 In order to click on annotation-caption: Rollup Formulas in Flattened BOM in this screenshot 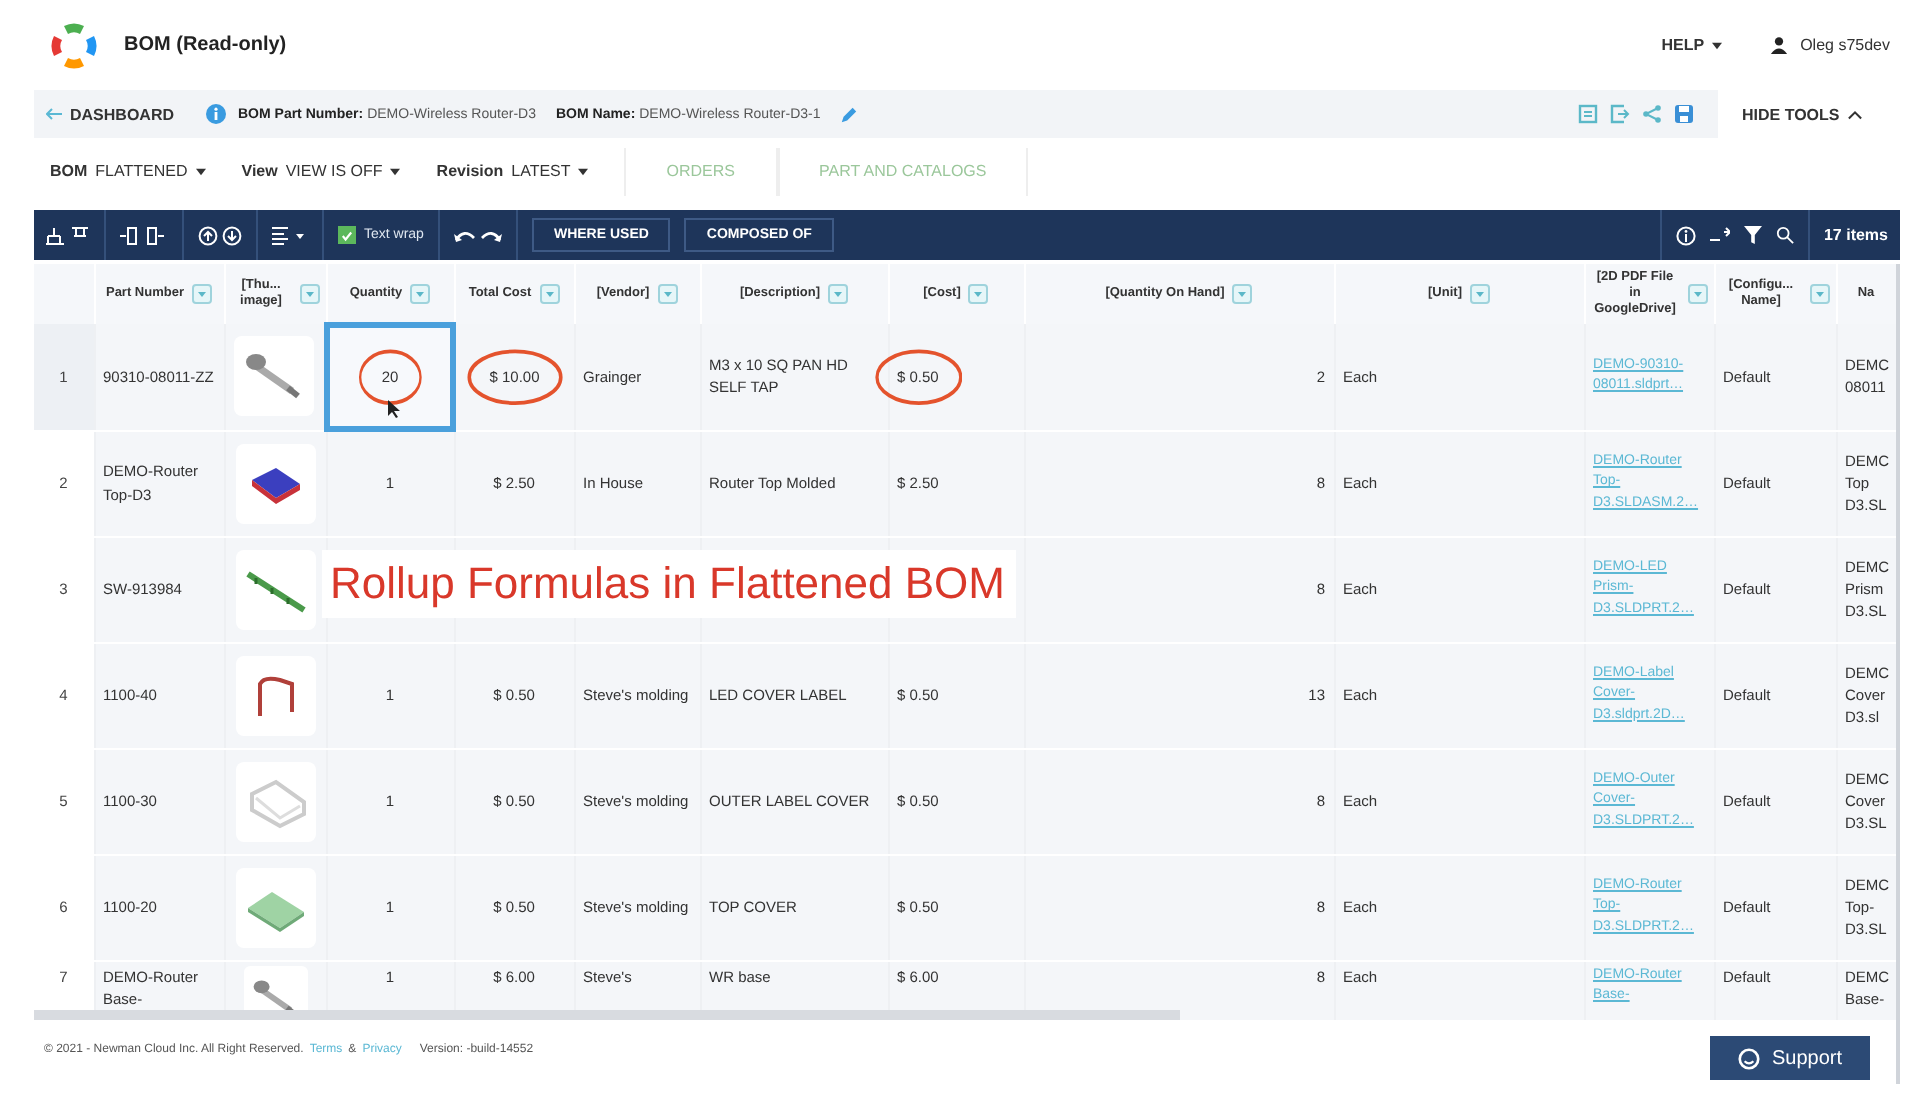, I will do `click(669, 584)`.